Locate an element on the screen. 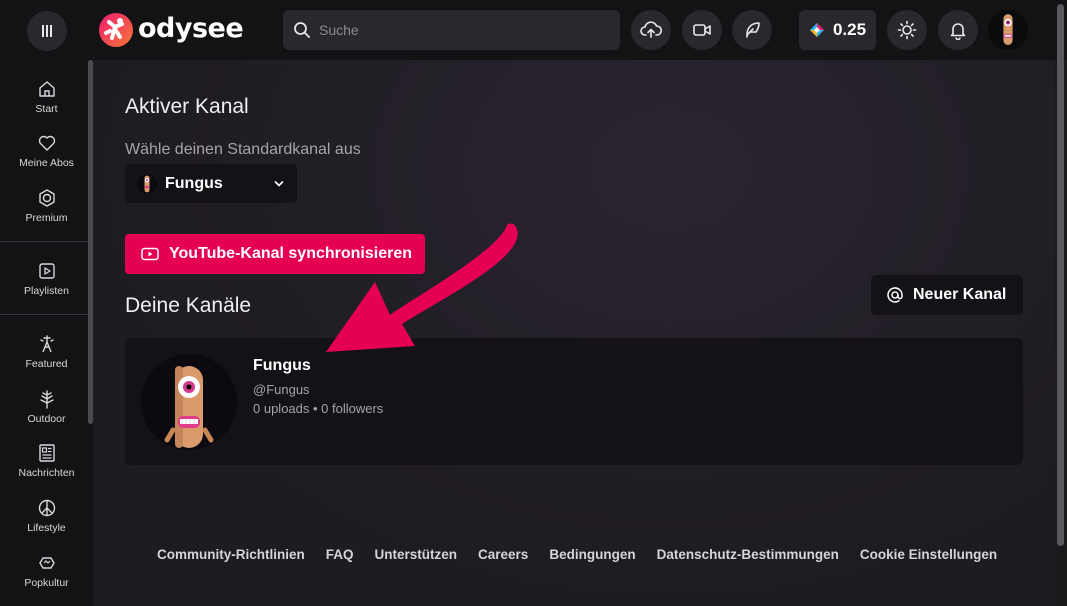 Image resolution: width=1067 pixels, height=606 pixels. theme-toggle-button is located at coordinates (907, 30).